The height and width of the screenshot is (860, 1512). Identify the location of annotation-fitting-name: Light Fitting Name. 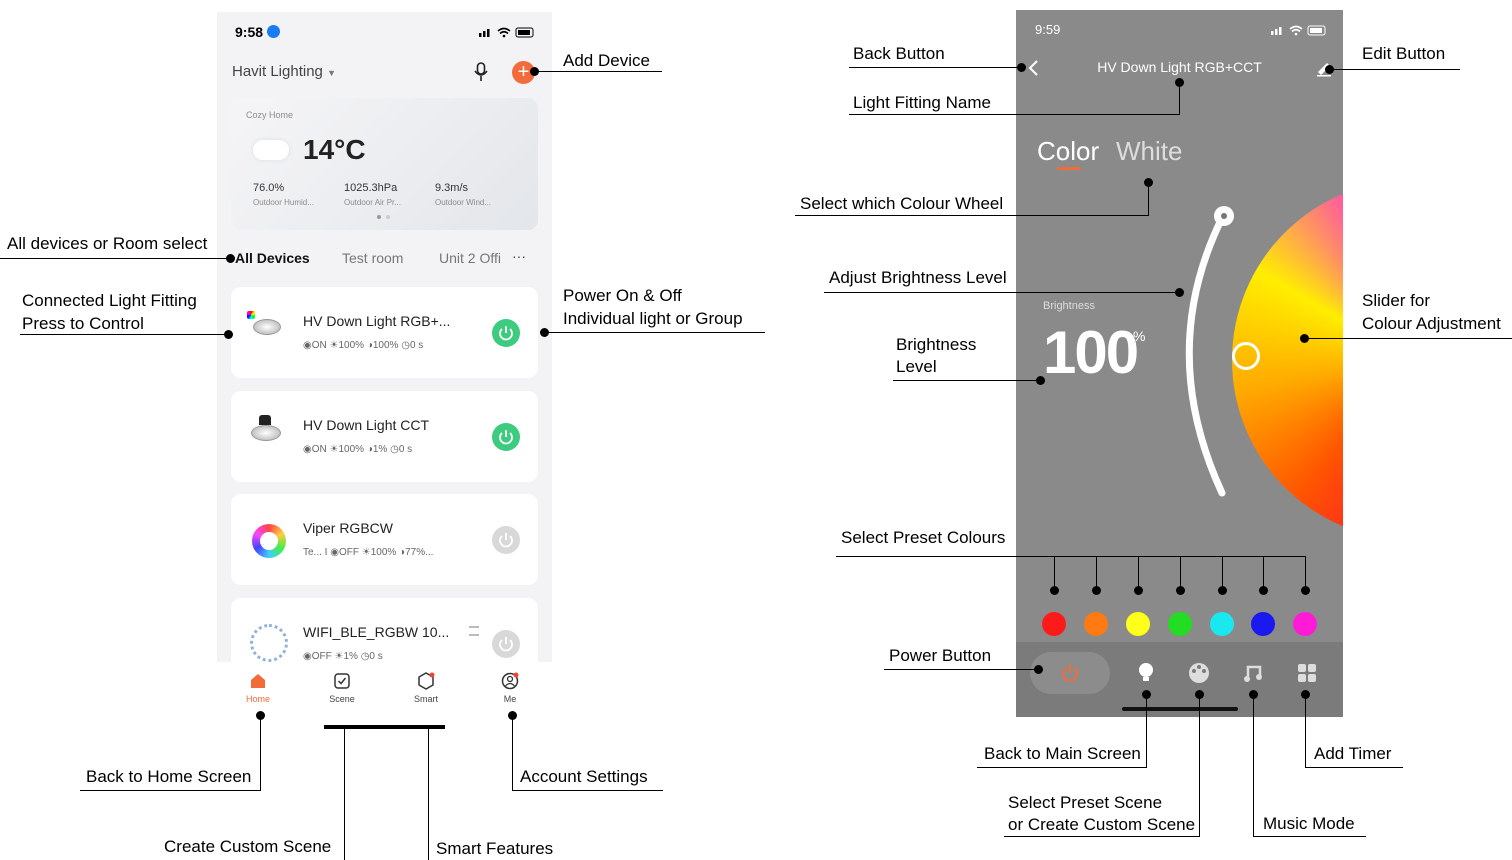
(922, 102).